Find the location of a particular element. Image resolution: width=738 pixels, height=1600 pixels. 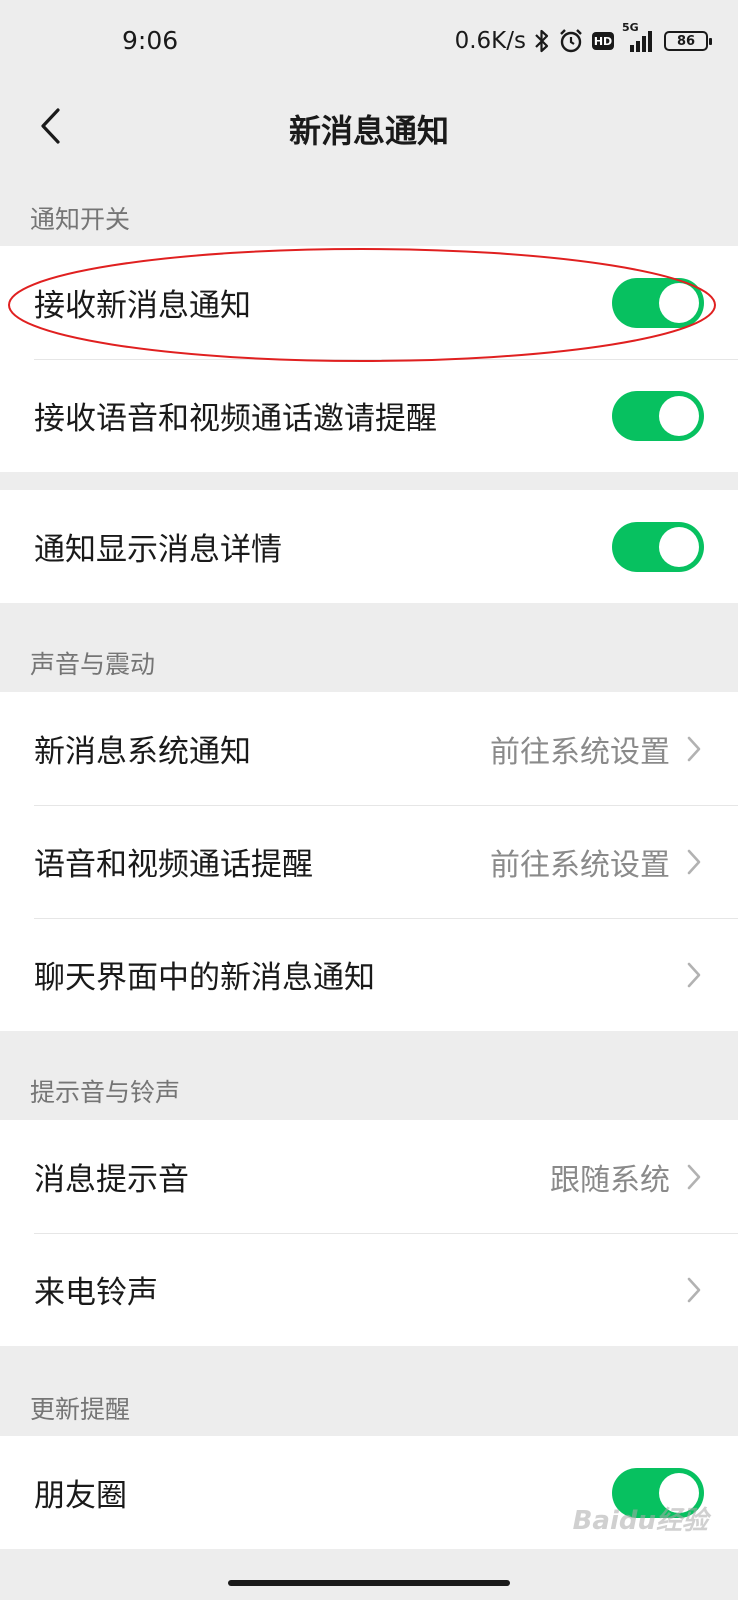

toggle-receive-new is located at coordinates (658, 302).